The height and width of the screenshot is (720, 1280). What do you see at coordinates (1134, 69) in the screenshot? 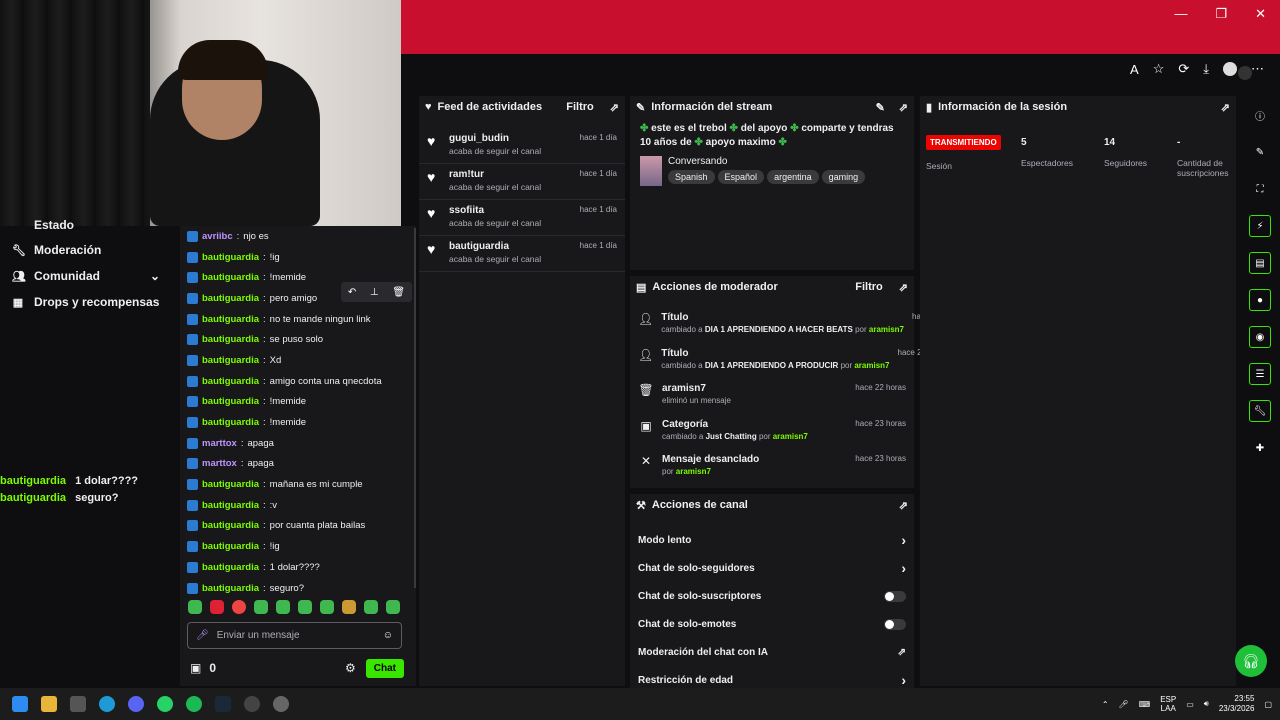
I see `read-aloud-icon: A` at bounding box center [1134, 69].